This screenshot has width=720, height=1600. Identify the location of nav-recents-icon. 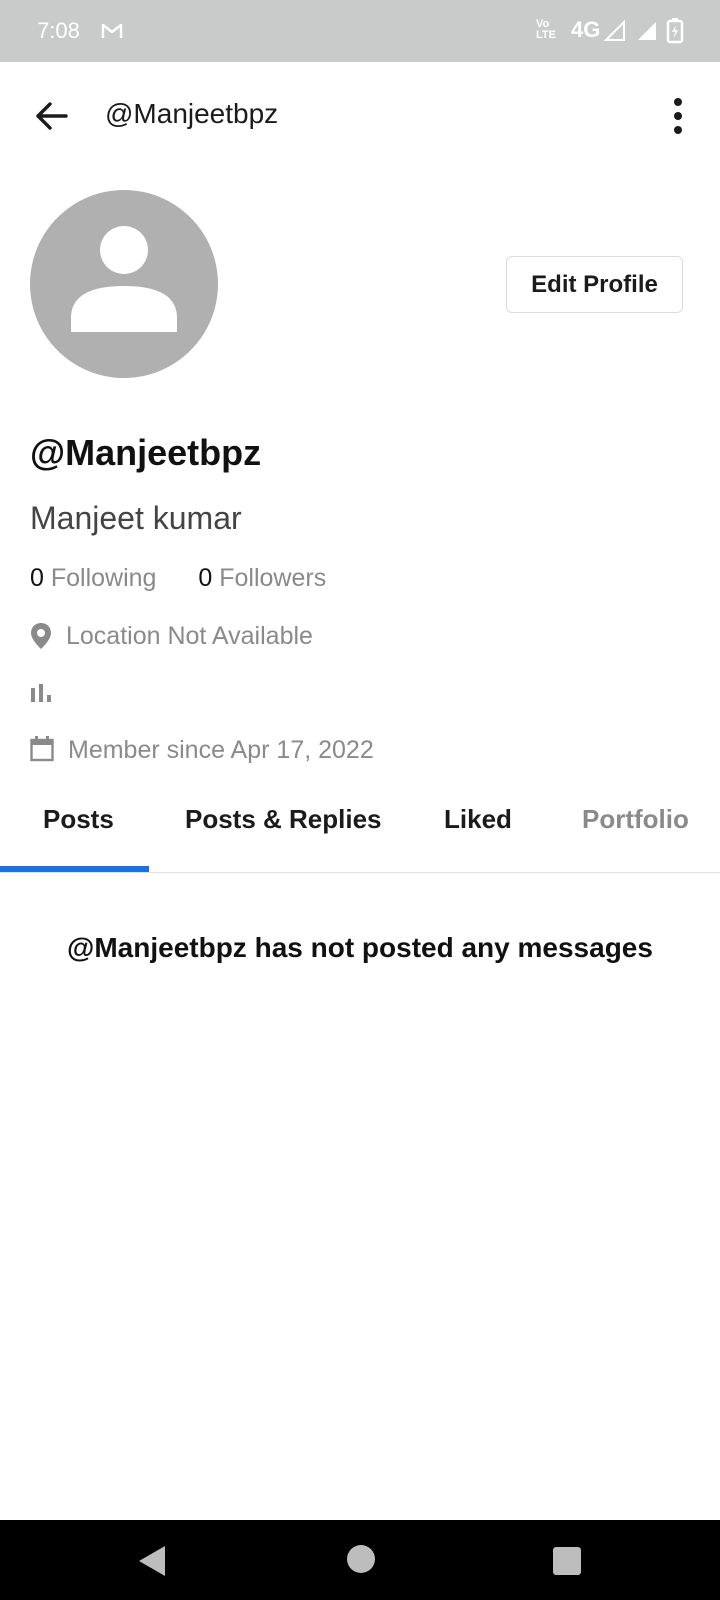
(567, 1563).